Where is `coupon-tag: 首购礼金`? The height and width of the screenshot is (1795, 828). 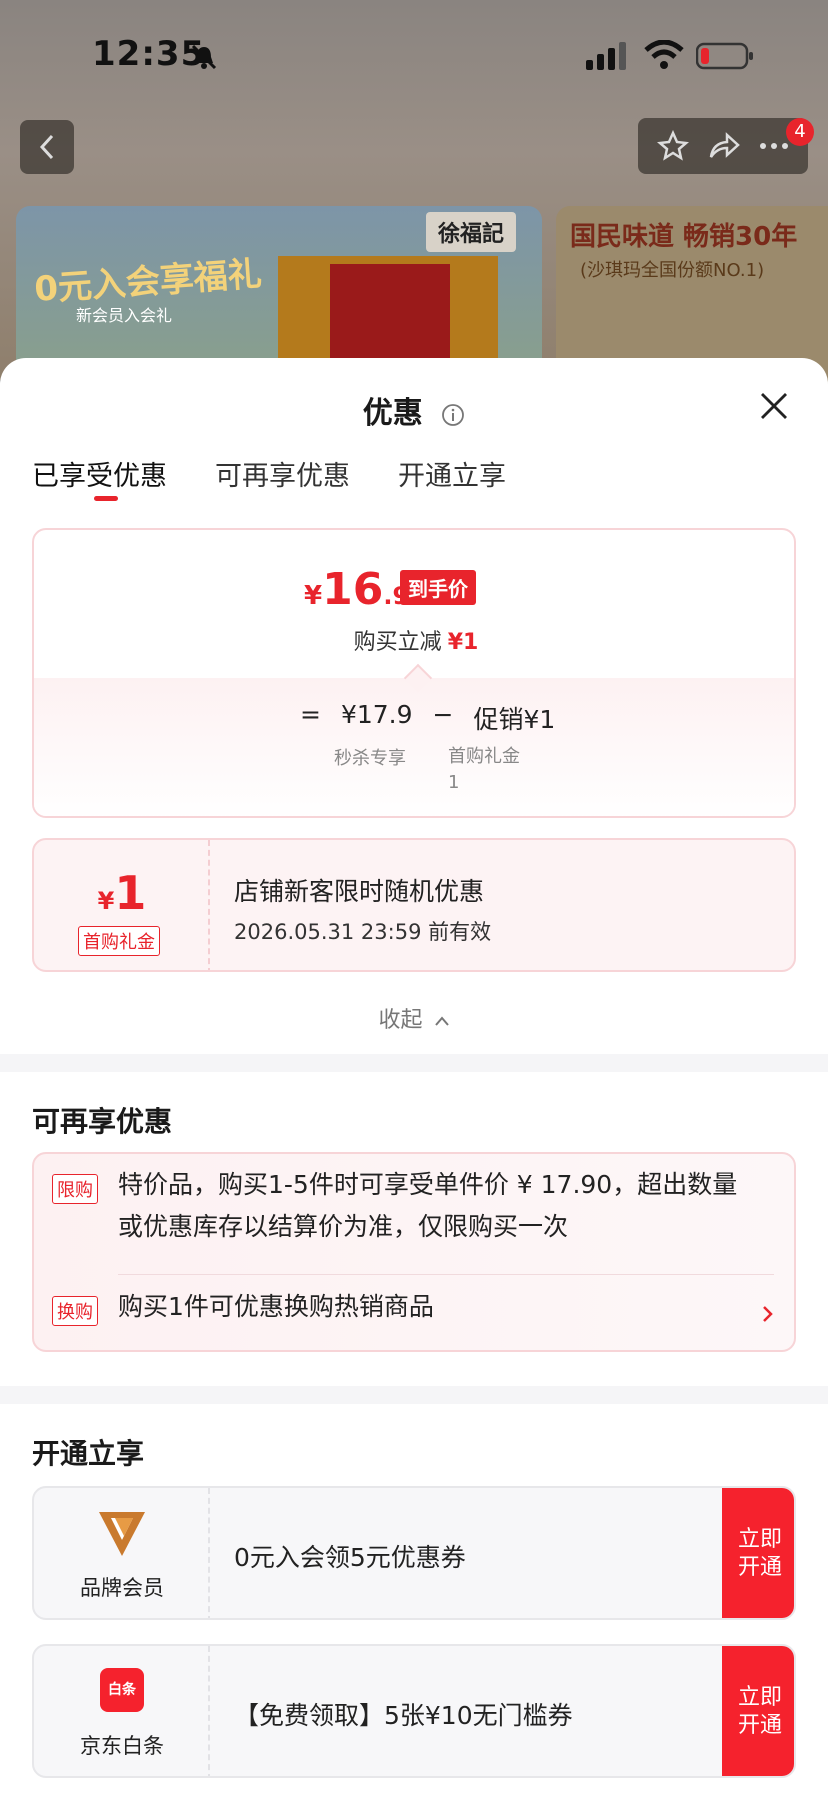
coupon-tag: 首购礼金 is located at coordinates (119, 941).